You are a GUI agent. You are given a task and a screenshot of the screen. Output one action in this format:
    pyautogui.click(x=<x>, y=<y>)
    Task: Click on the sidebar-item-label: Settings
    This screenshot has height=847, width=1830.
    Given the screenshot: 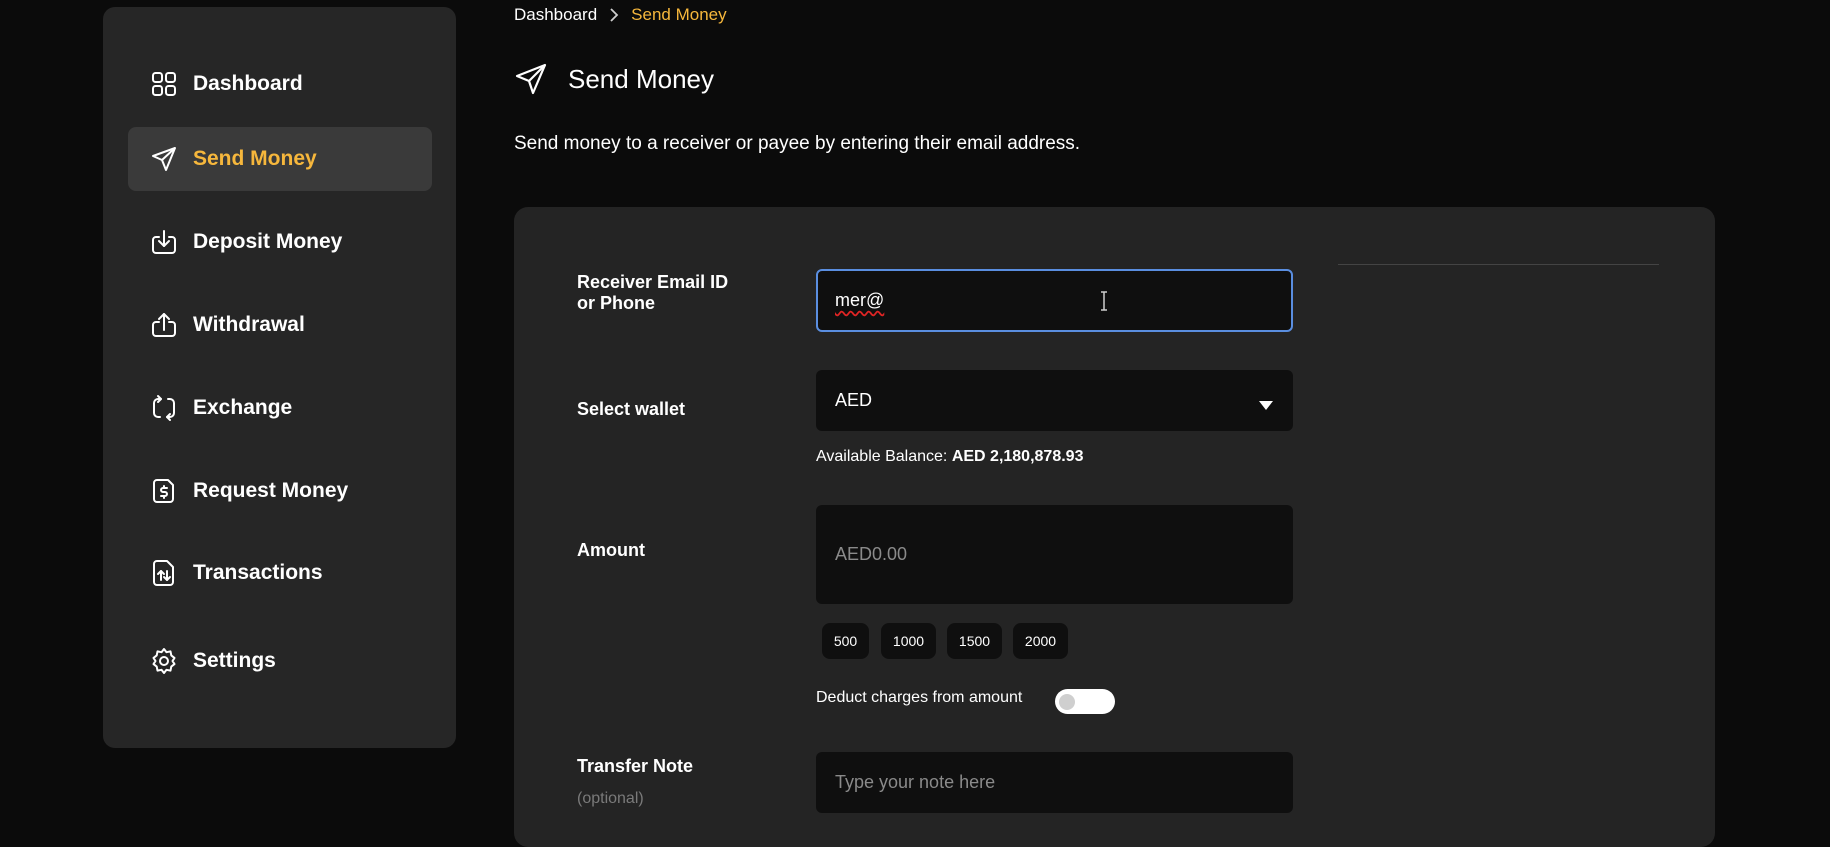 What is the action you would take?
    pyautogui.click(x=234, y=660)
    